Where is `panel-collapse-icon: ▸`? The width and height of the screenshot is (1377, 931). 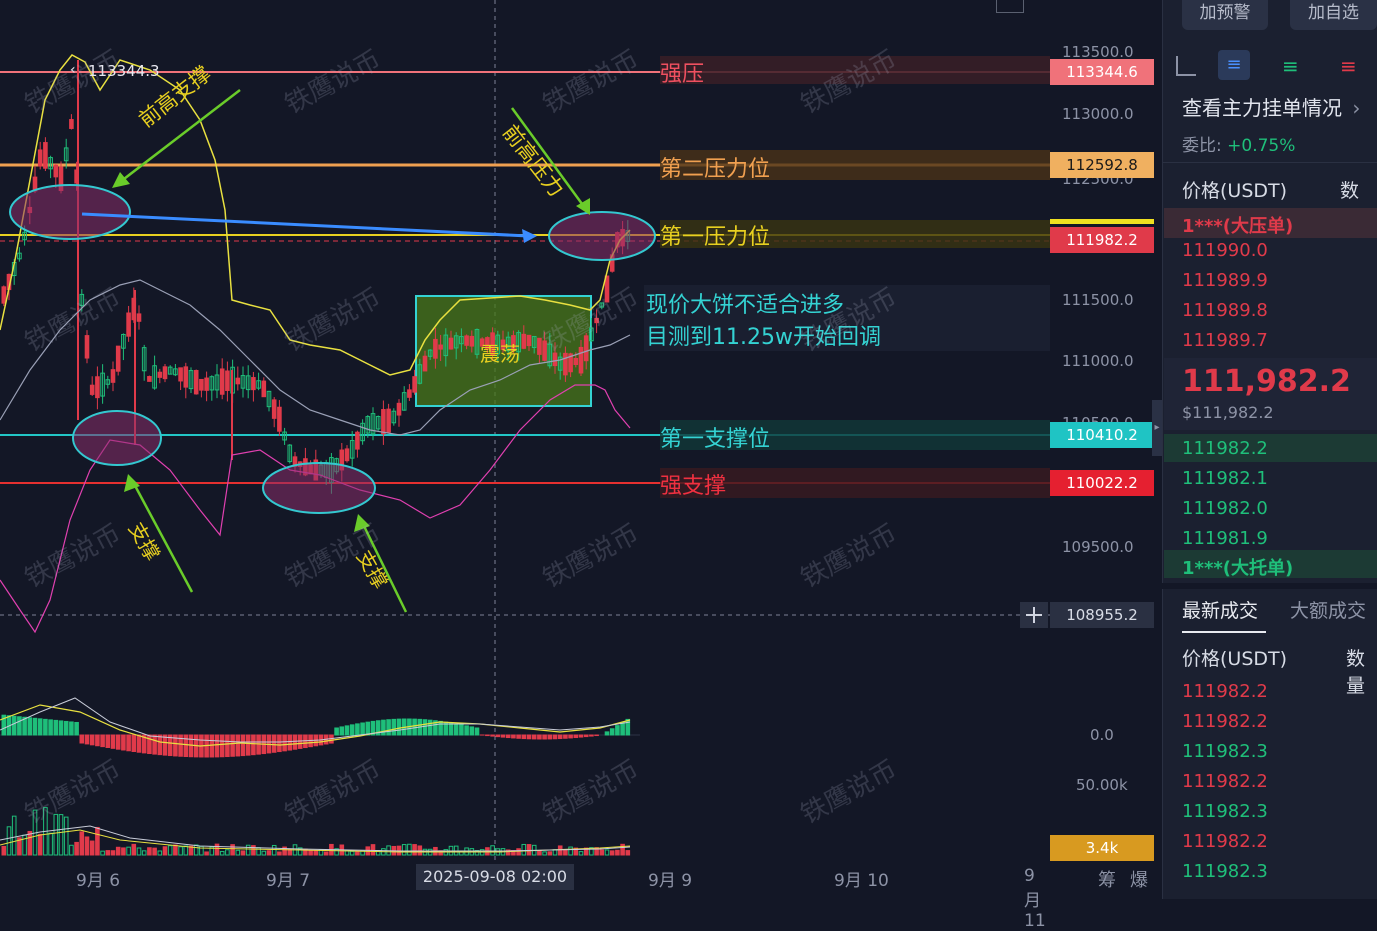 panel-collapse-icon: ▸ is located at coordinates (1157, 428).